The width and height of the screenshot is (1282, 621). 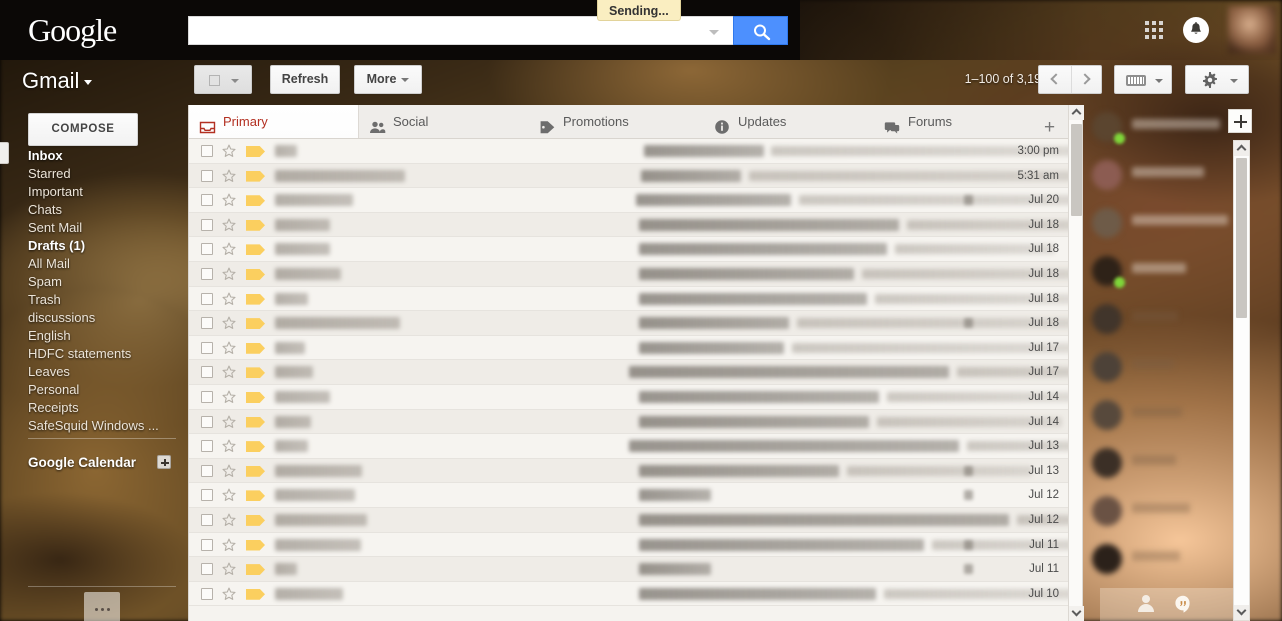 I want to click on email-row: Jul 12, so click(x=629, y=495).